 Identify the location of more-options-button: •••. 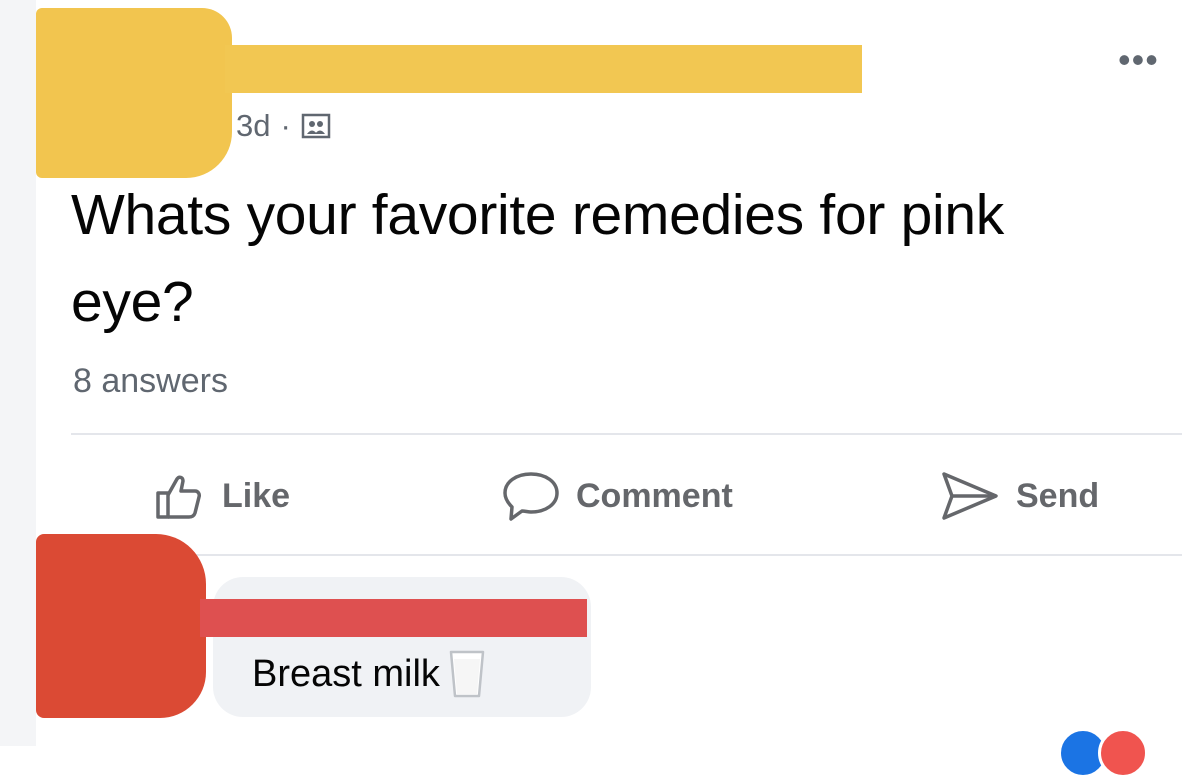
(1138, 60).